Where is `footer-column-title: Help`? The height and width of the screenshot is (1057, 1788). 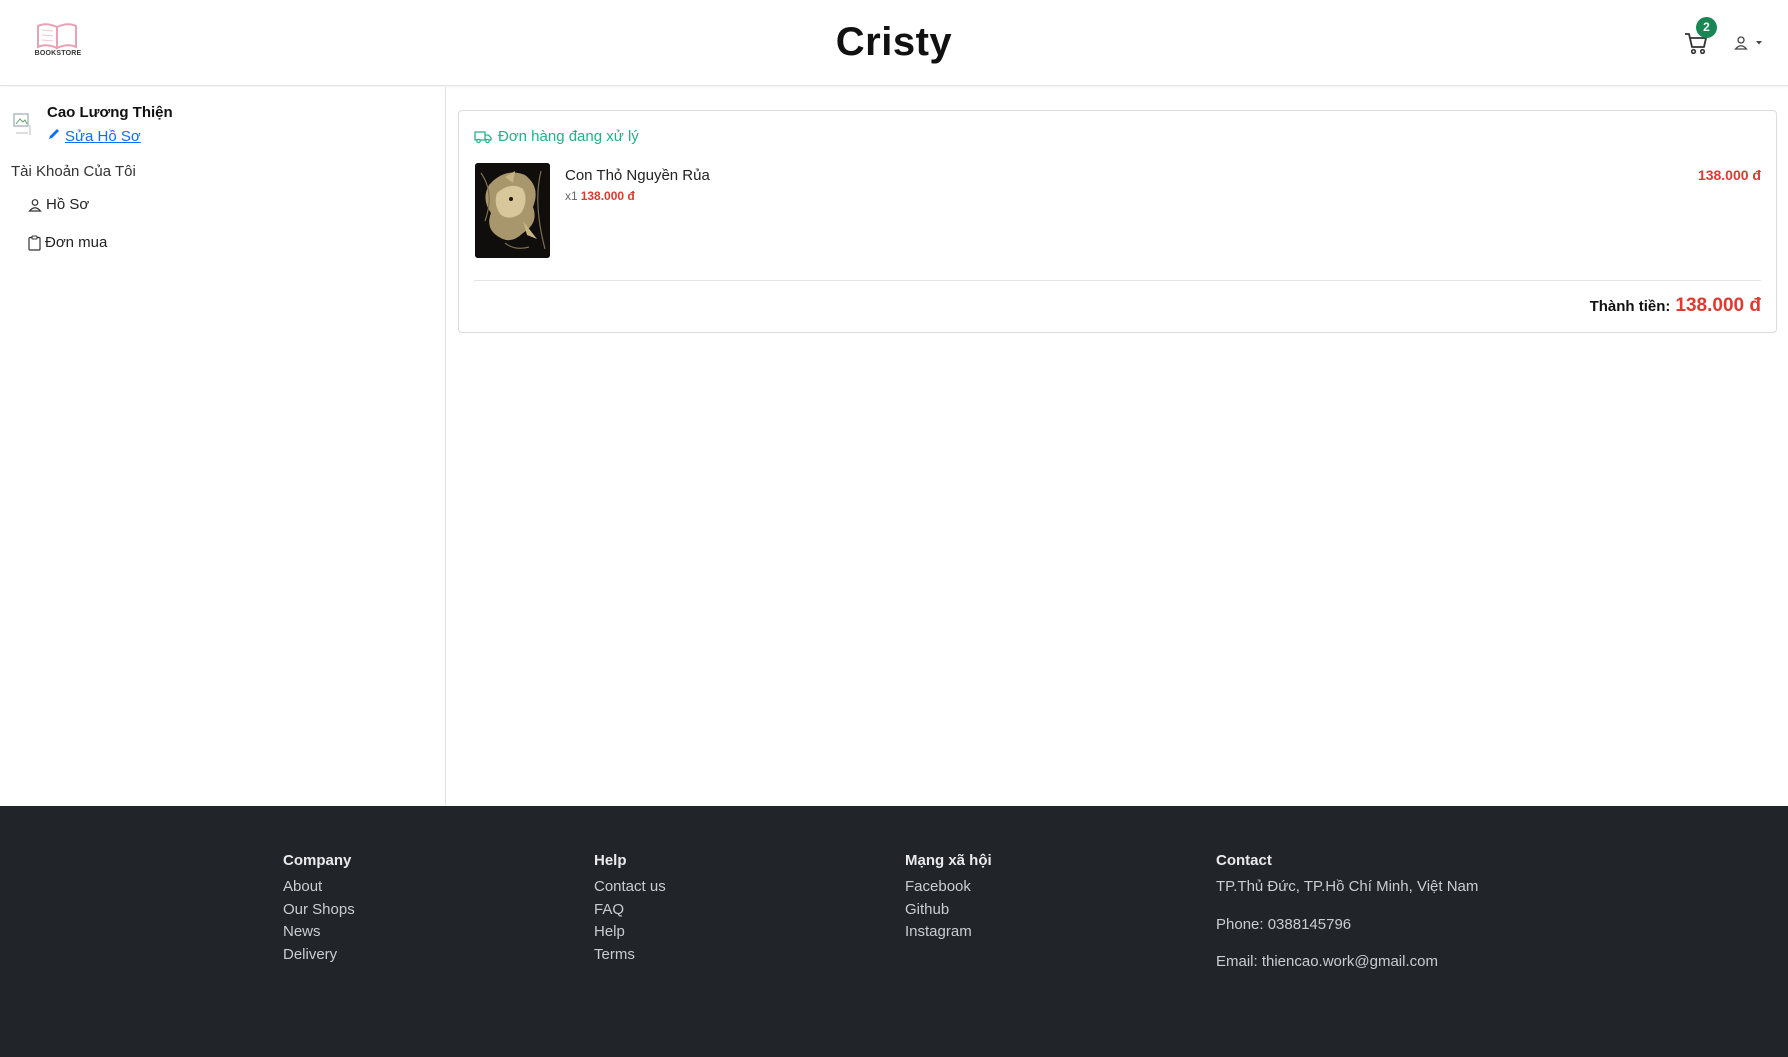
footer-column-title: Help is located at coordinates (610, 860).